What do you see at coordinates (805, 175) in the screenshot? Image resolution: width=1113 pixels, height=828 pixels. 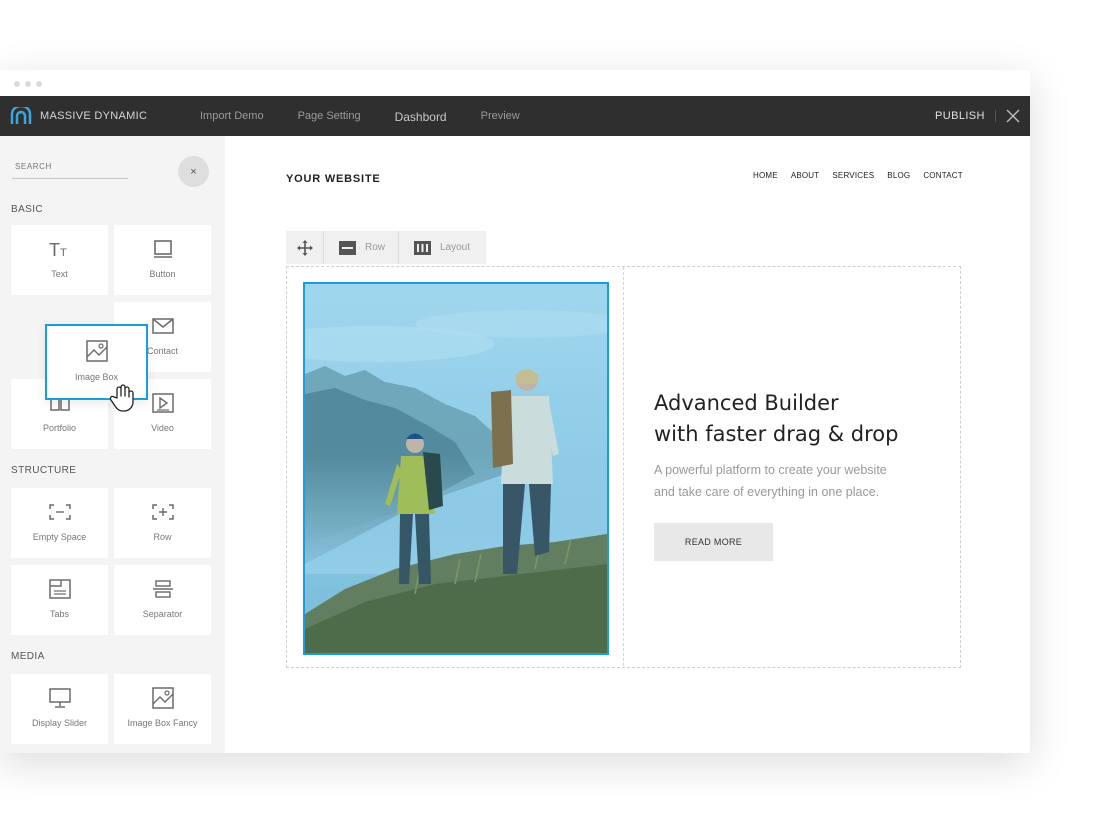 I see `nav-about: ABOUT` at bounding box center [805, 175].